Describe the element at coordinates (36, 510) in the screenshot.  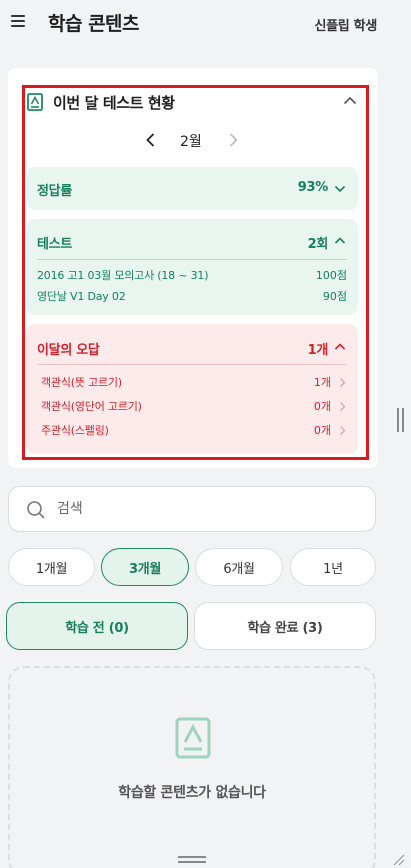
I see `search-icon` at that location.